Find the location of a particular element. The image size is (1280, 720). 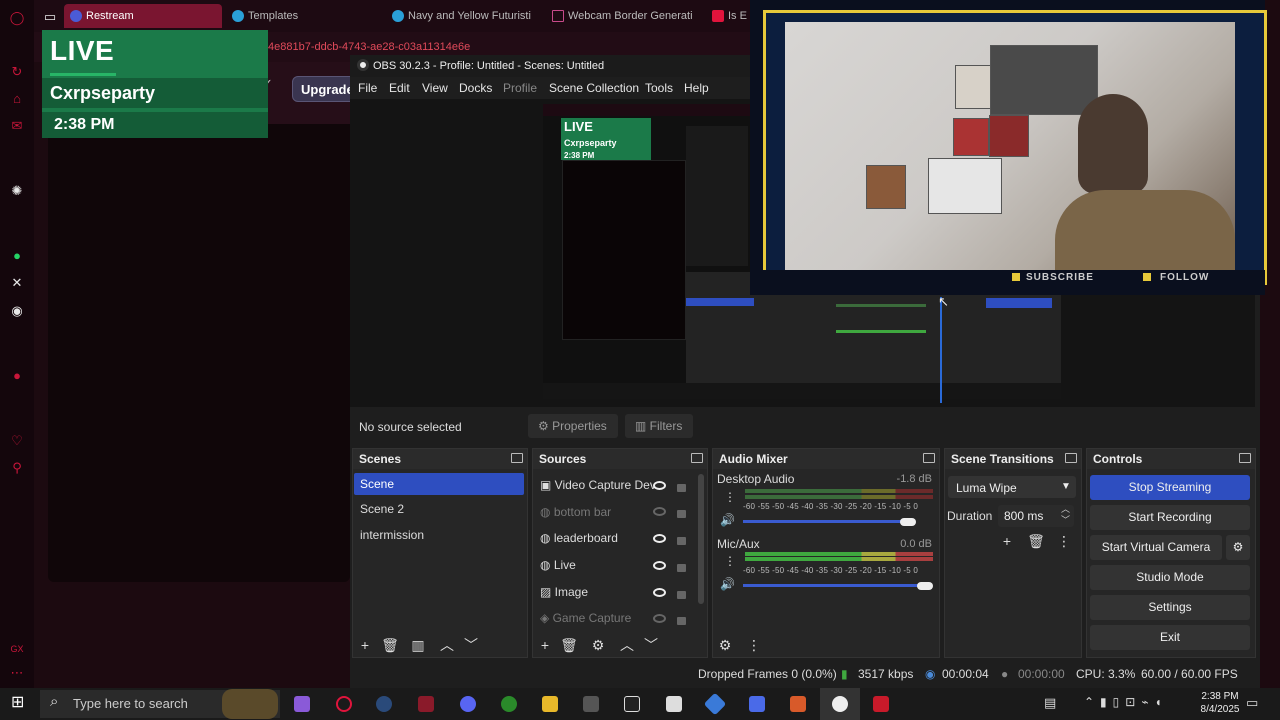

music-icon: ● is located at coordinates (17, 376).